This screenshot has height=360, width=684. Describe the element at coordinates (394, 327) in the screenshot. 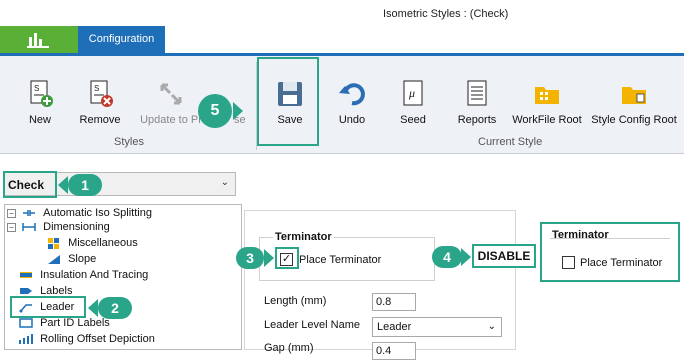

I see `leader-level-value: Leader` at that location.